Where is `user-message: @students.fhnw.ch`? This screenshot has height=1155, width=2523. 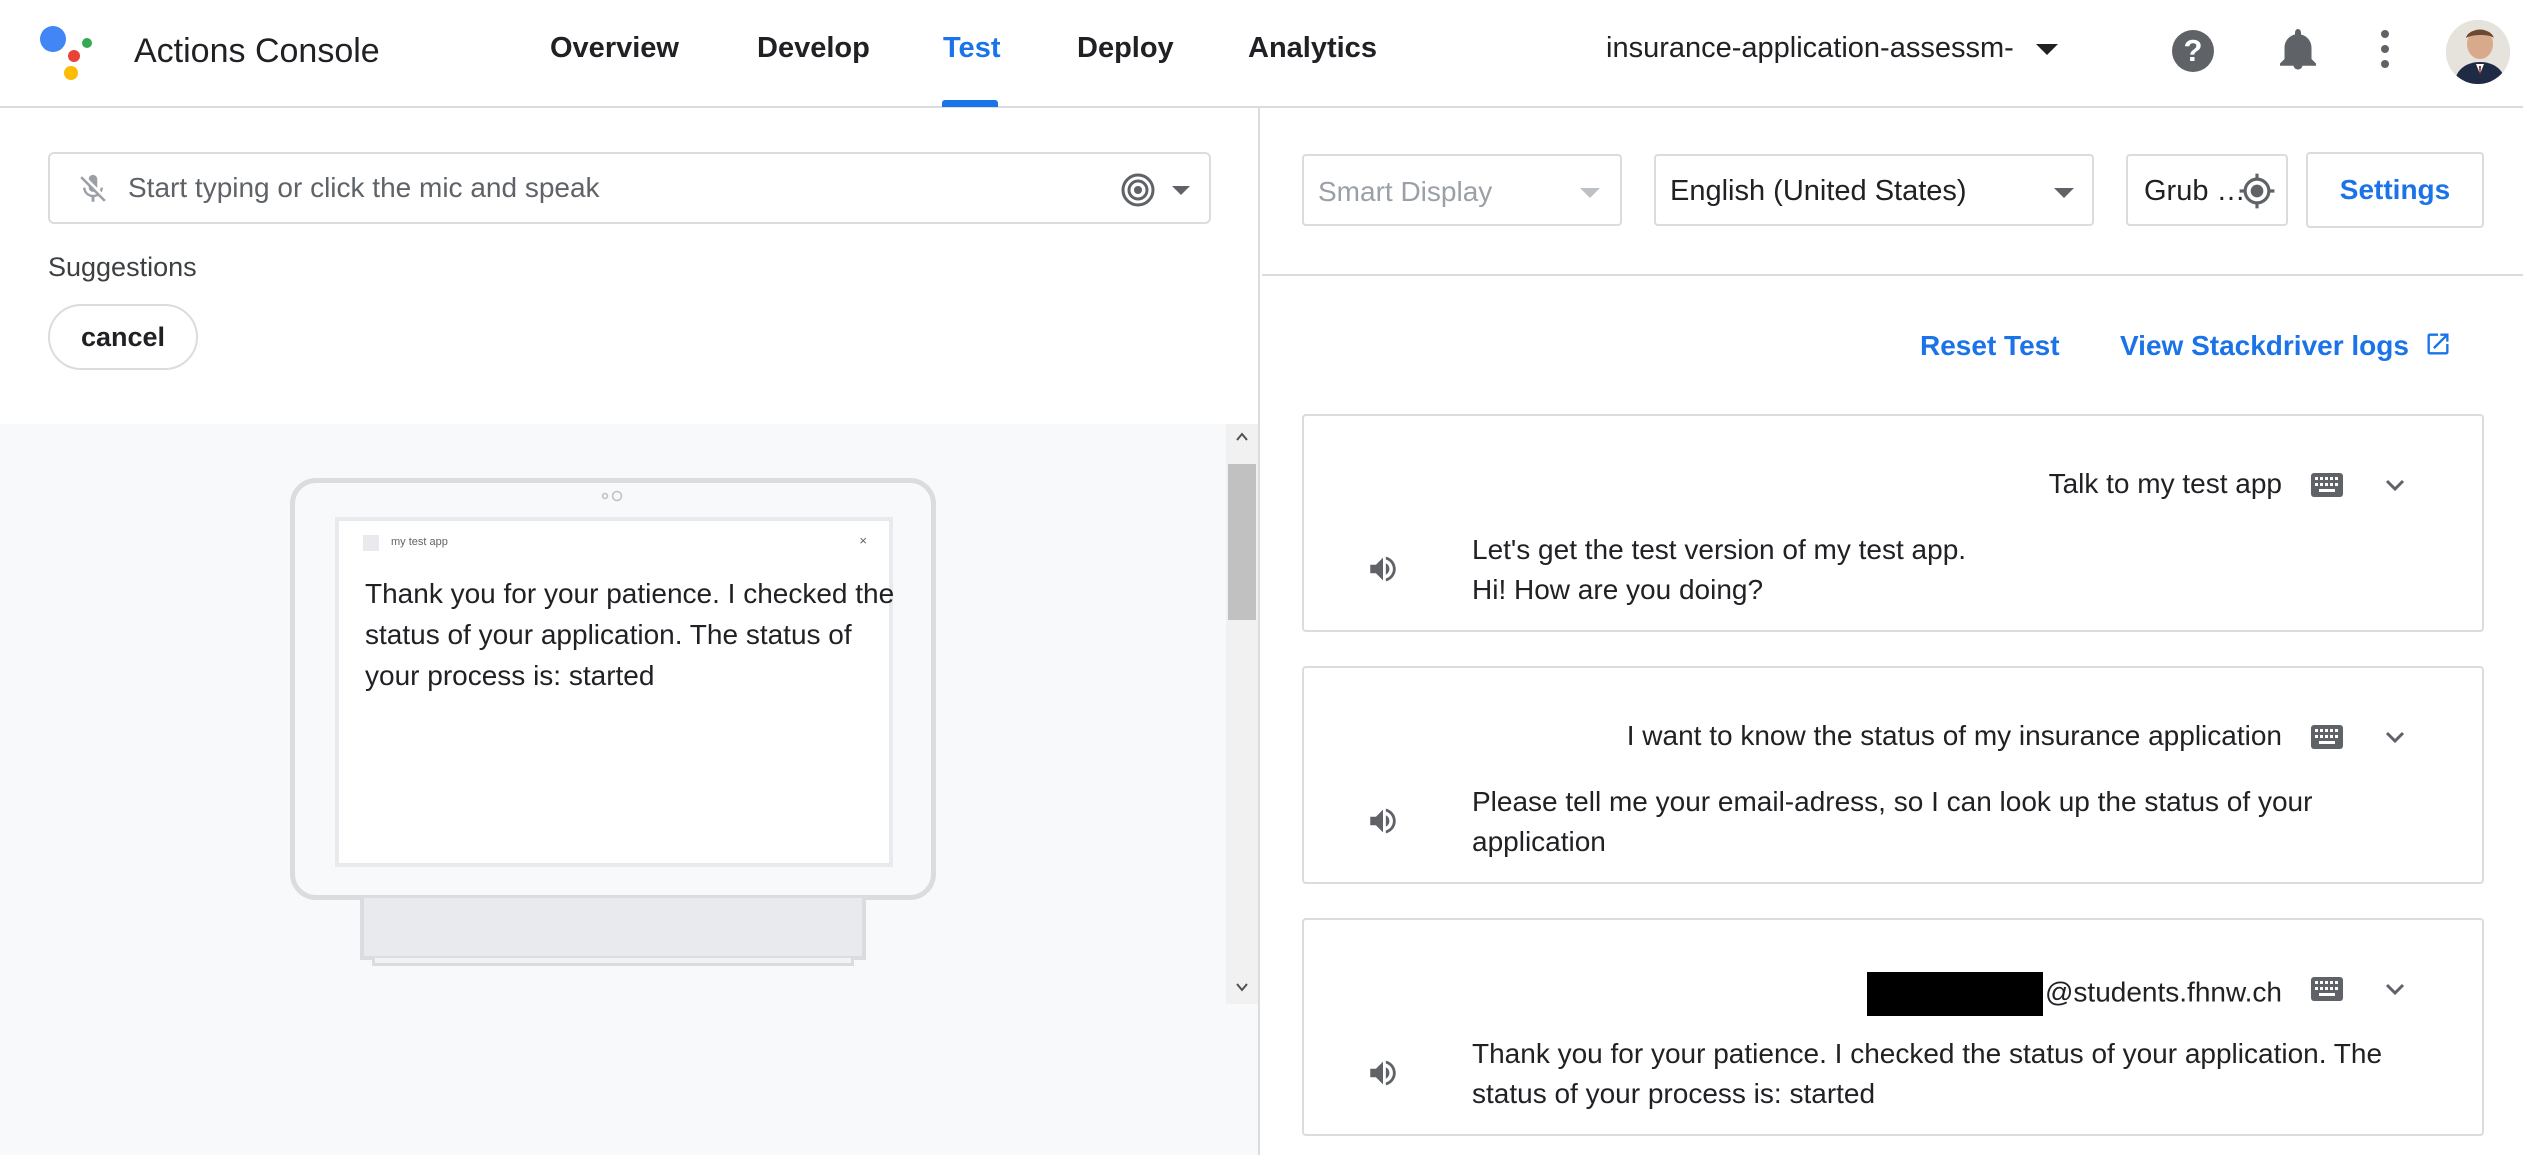
user-message: @students.fhnw.ch is located at coordinates (2074, 994).